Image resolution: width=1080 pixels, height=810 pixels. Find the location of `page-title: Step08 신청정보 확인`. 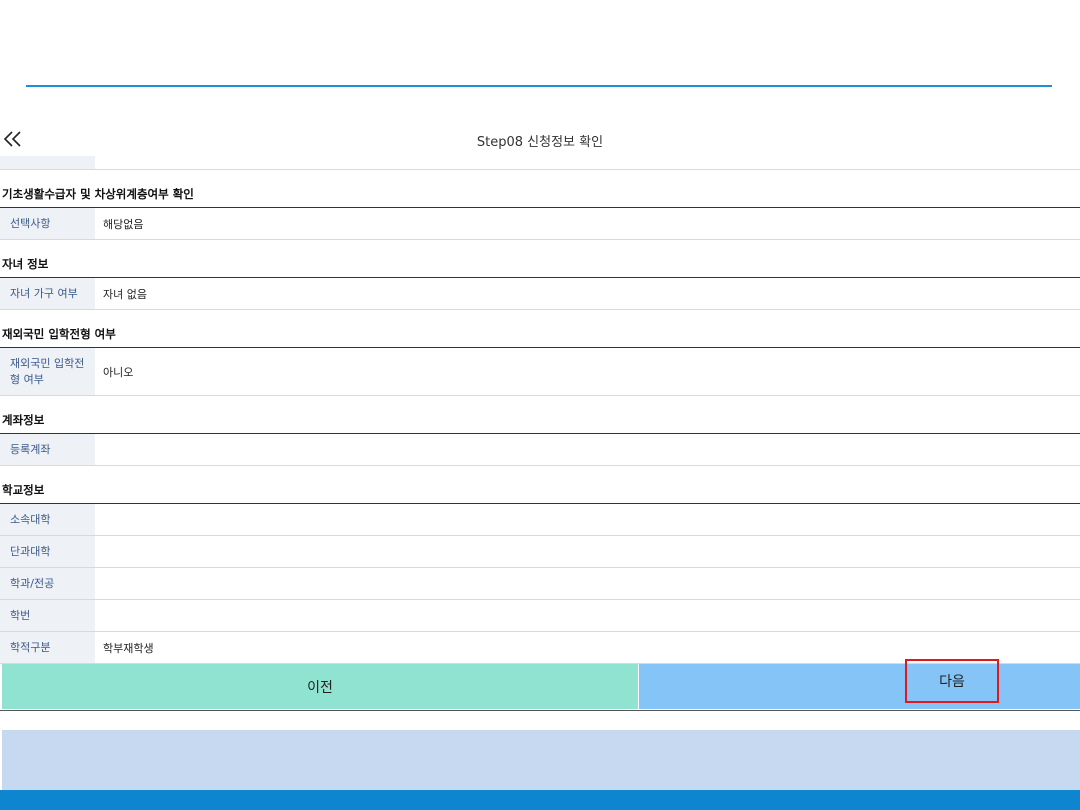

page-title: Step08 신청정보 확인 is located at coordinates (540, 142).